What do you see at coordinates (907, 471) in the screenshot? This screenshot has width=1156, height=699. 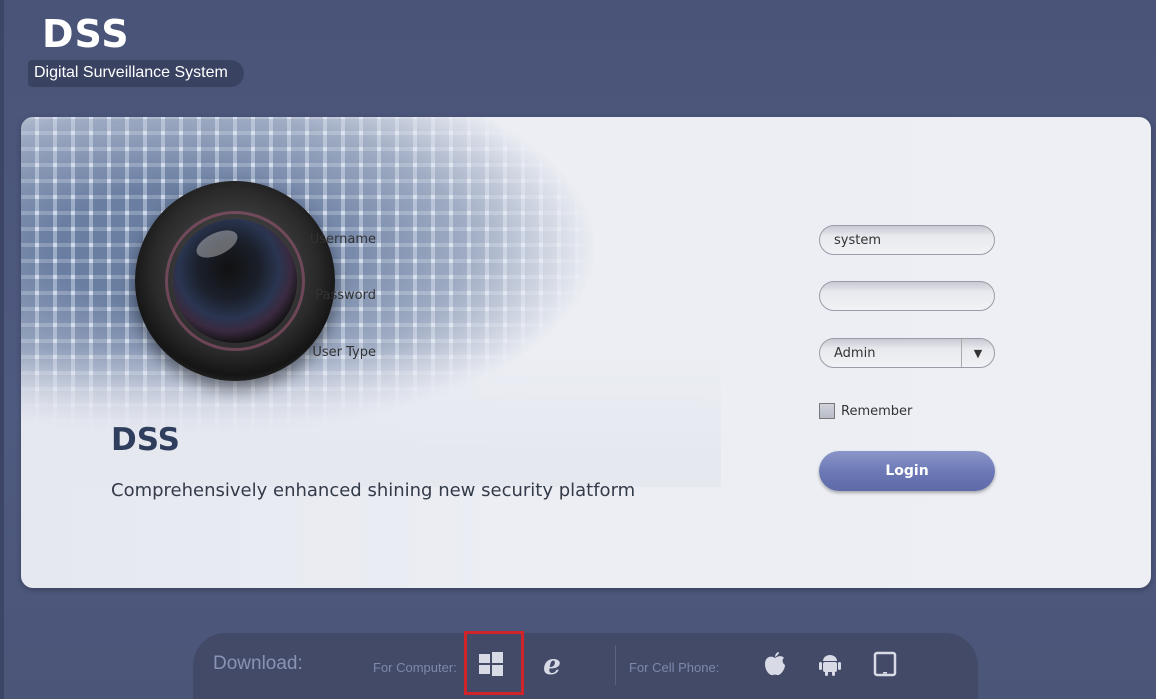 I see `login-button: Login` at bounding box center [907, 471].